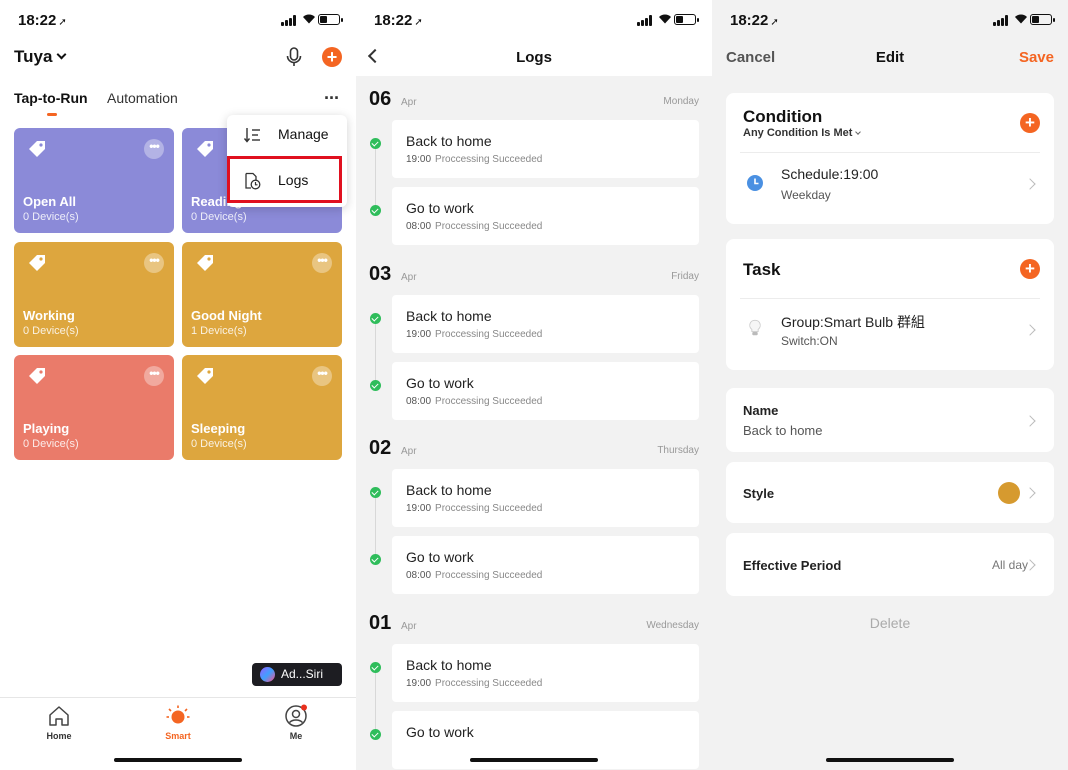 The height and width of the screenshot is (770, 1068). Describe the element at coordinates (332, 98) in the screenshot. I see `more-options-icon: ···` at that location.